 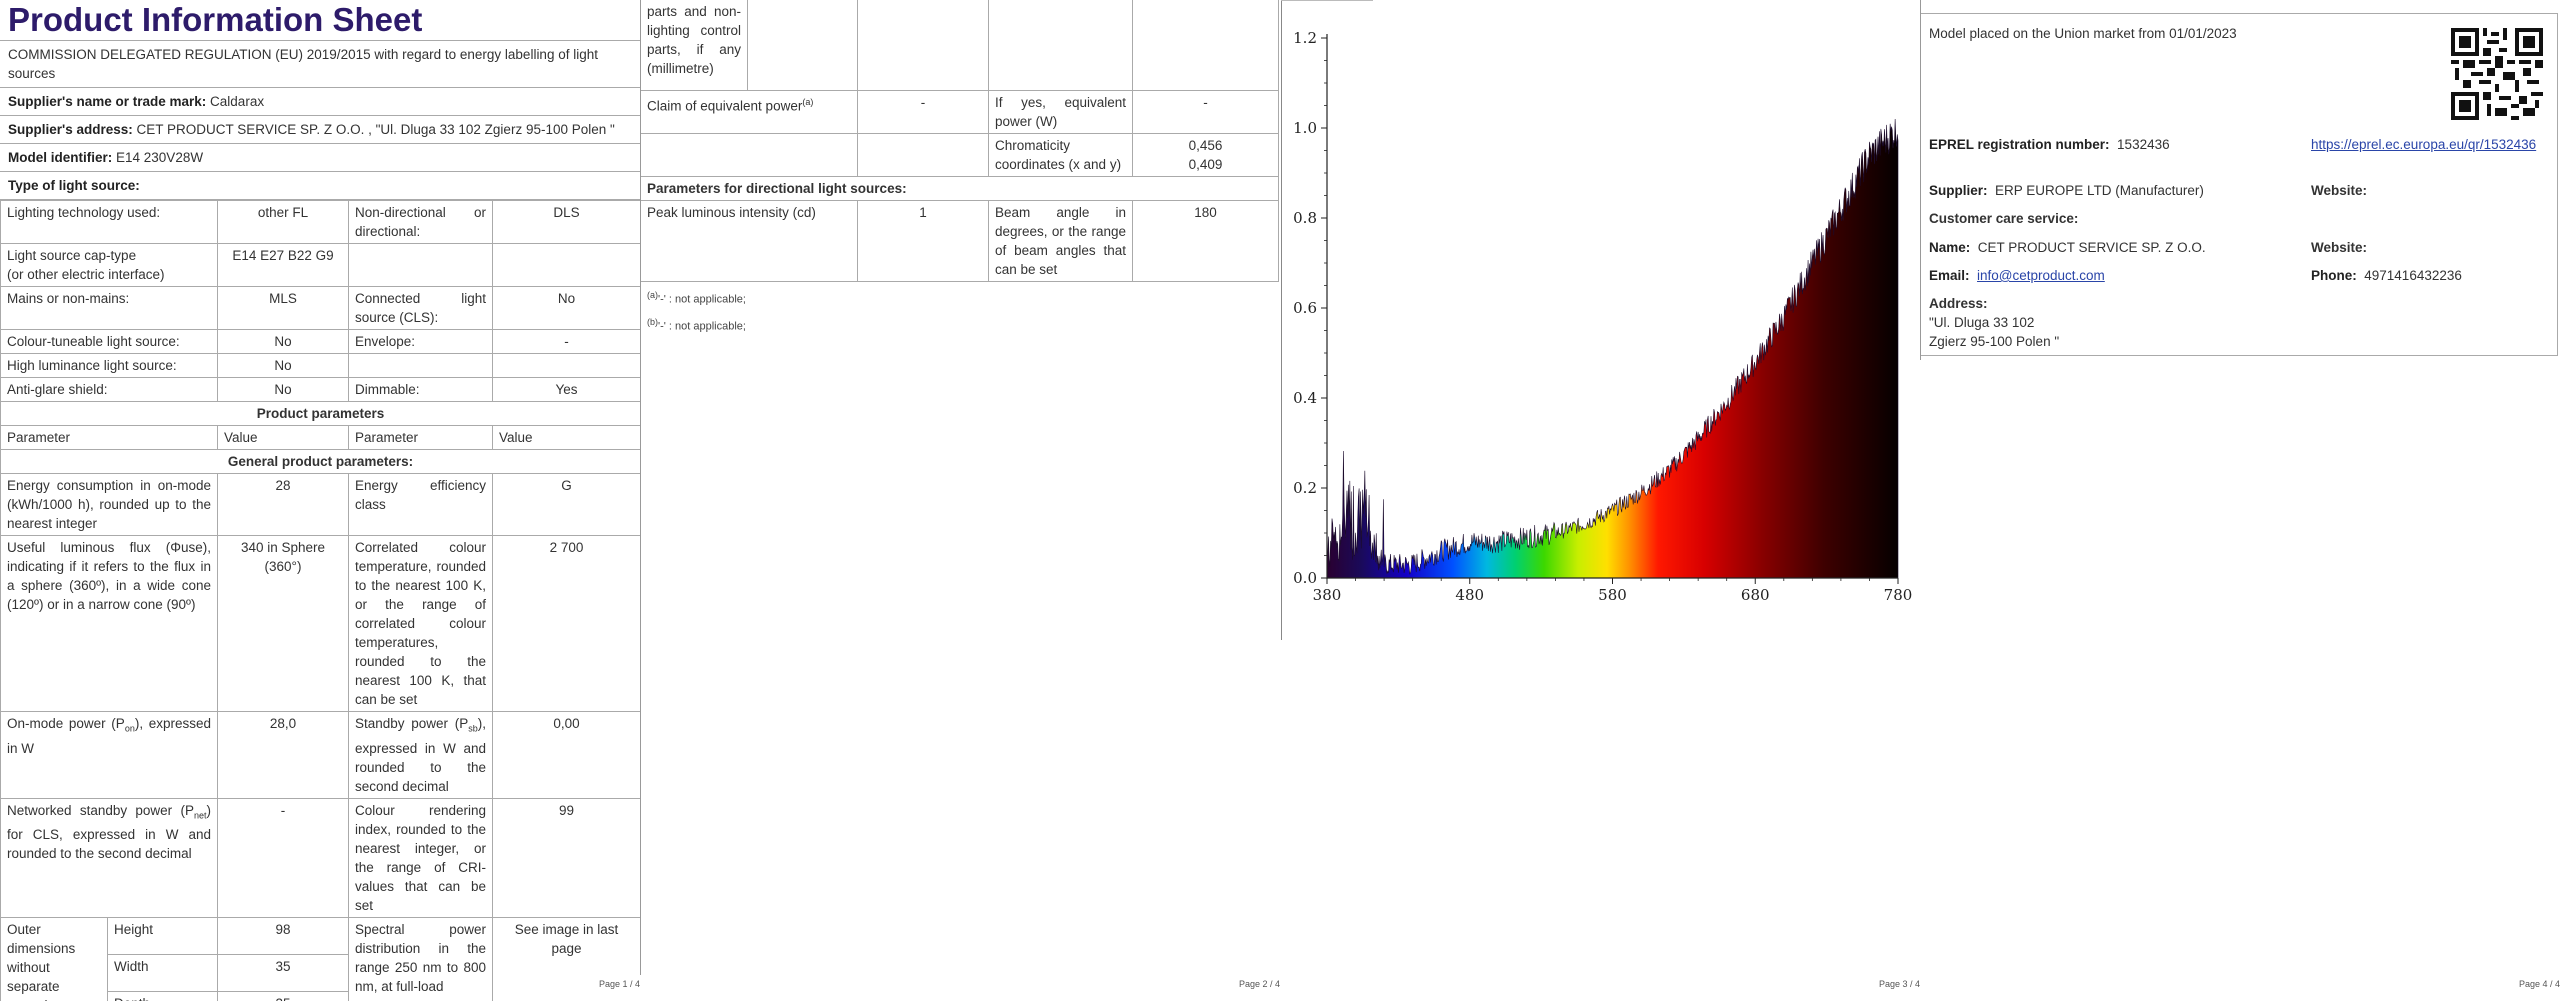 What do you see at coordinates (2339, 247) in the screenshot?
I see `care-website-label: Website:` at bounding box center [2339, 247].